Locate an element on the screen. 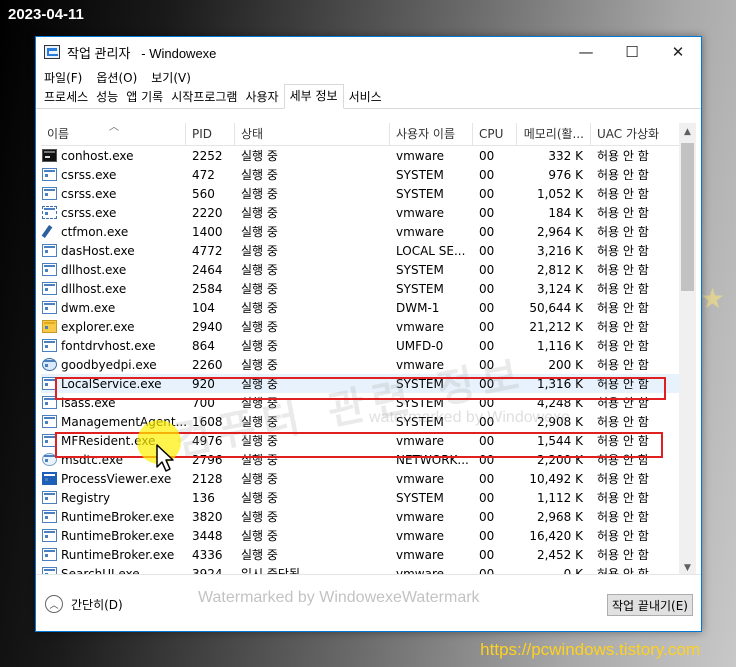  scroll-up-icon: ▲ is located at coordinates (687, 131).